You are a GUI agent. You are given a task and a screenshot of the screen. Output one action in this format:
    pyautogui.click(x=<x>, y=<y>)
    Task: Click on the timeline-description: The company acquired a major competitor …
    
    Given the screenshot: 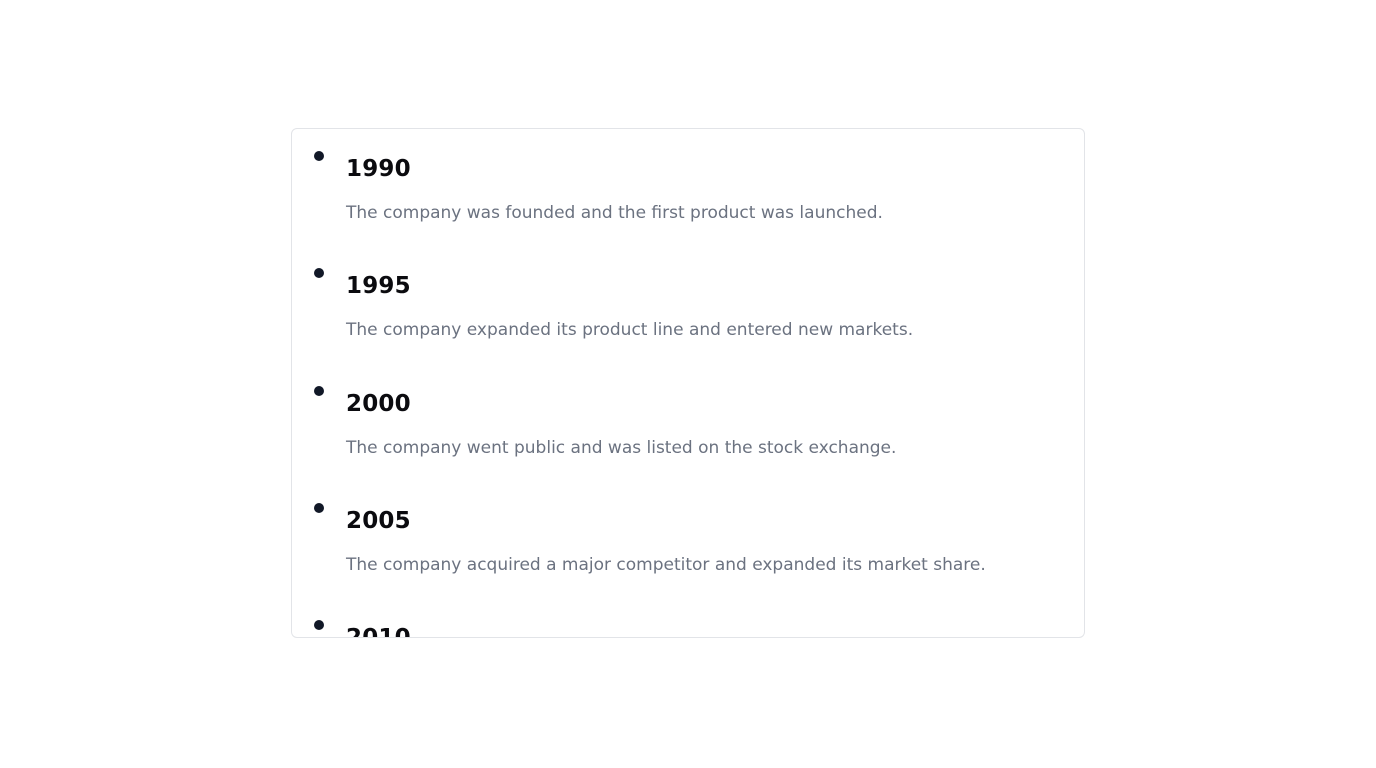 What is the action you would take?
    pyautogui.click(x=666, y=564)
    